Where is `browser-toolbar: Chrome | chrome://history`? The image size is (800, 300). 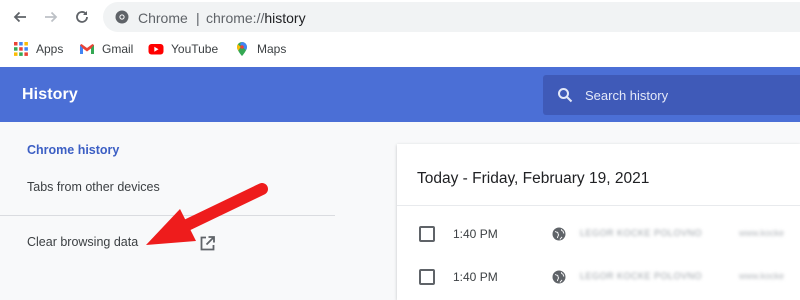 browser-toolbar: Chrome | chrome://history is located at coordinates (400, 17).